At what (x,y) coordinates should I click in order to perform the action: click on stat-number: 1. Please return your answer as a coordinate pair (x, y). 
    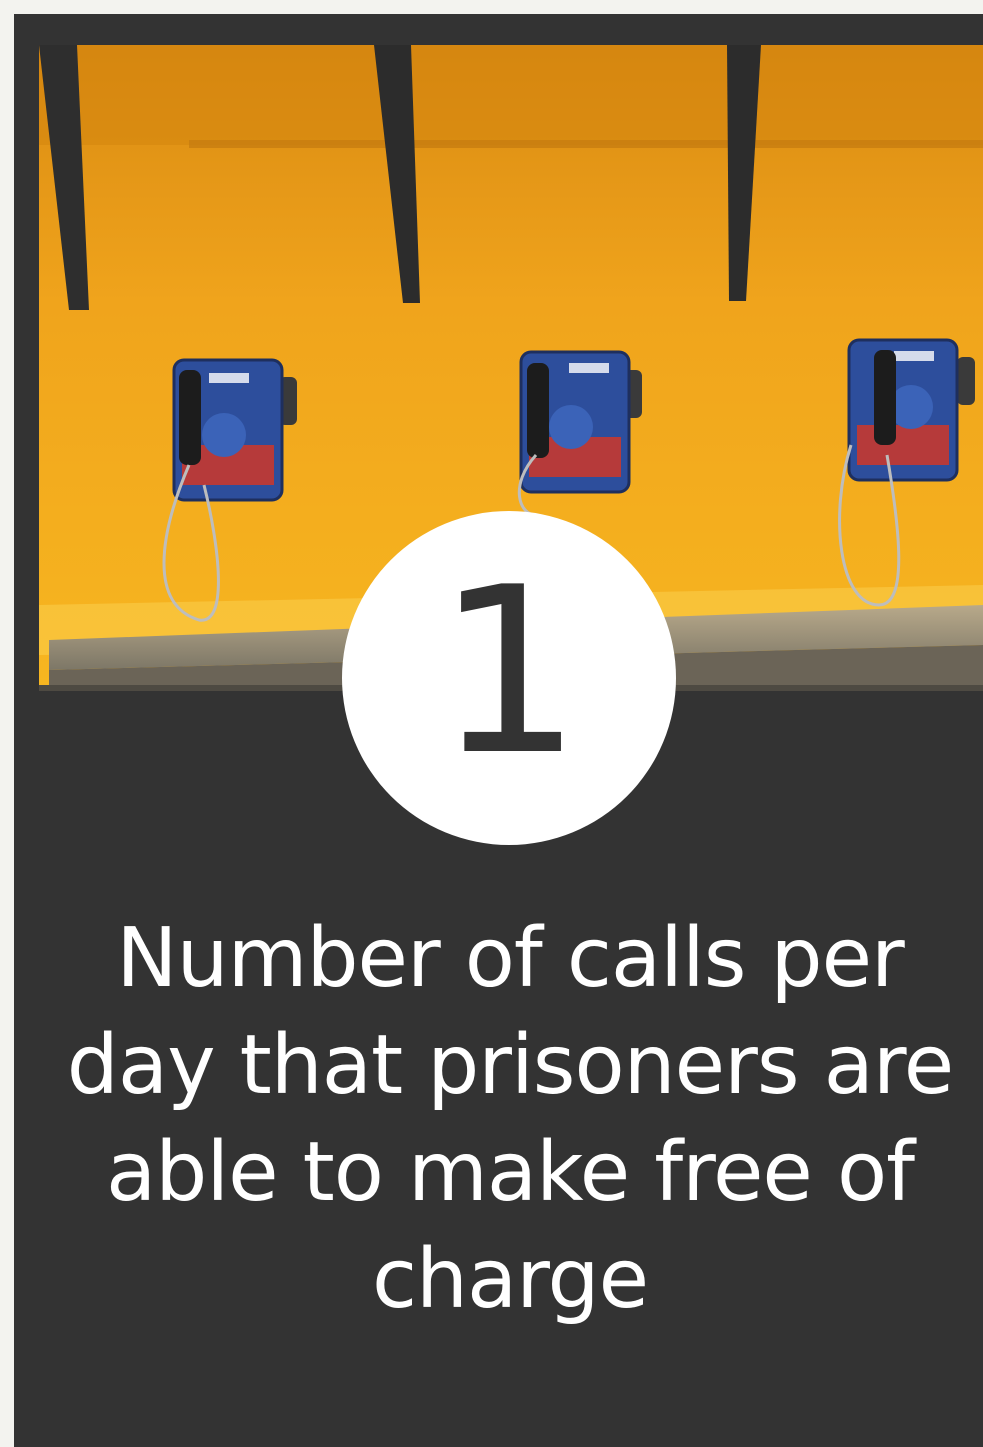
    Looking at the image, I should click on (509, 672).